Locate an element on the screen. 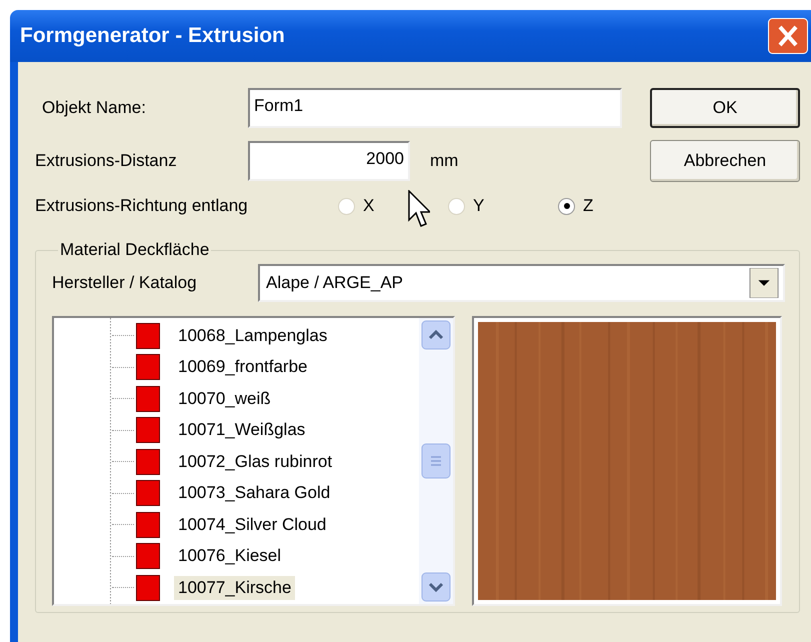 This screenshot has width=811, height=642. tree-item: 10072_Glas rubinrot is located at coordinates (255, 462).